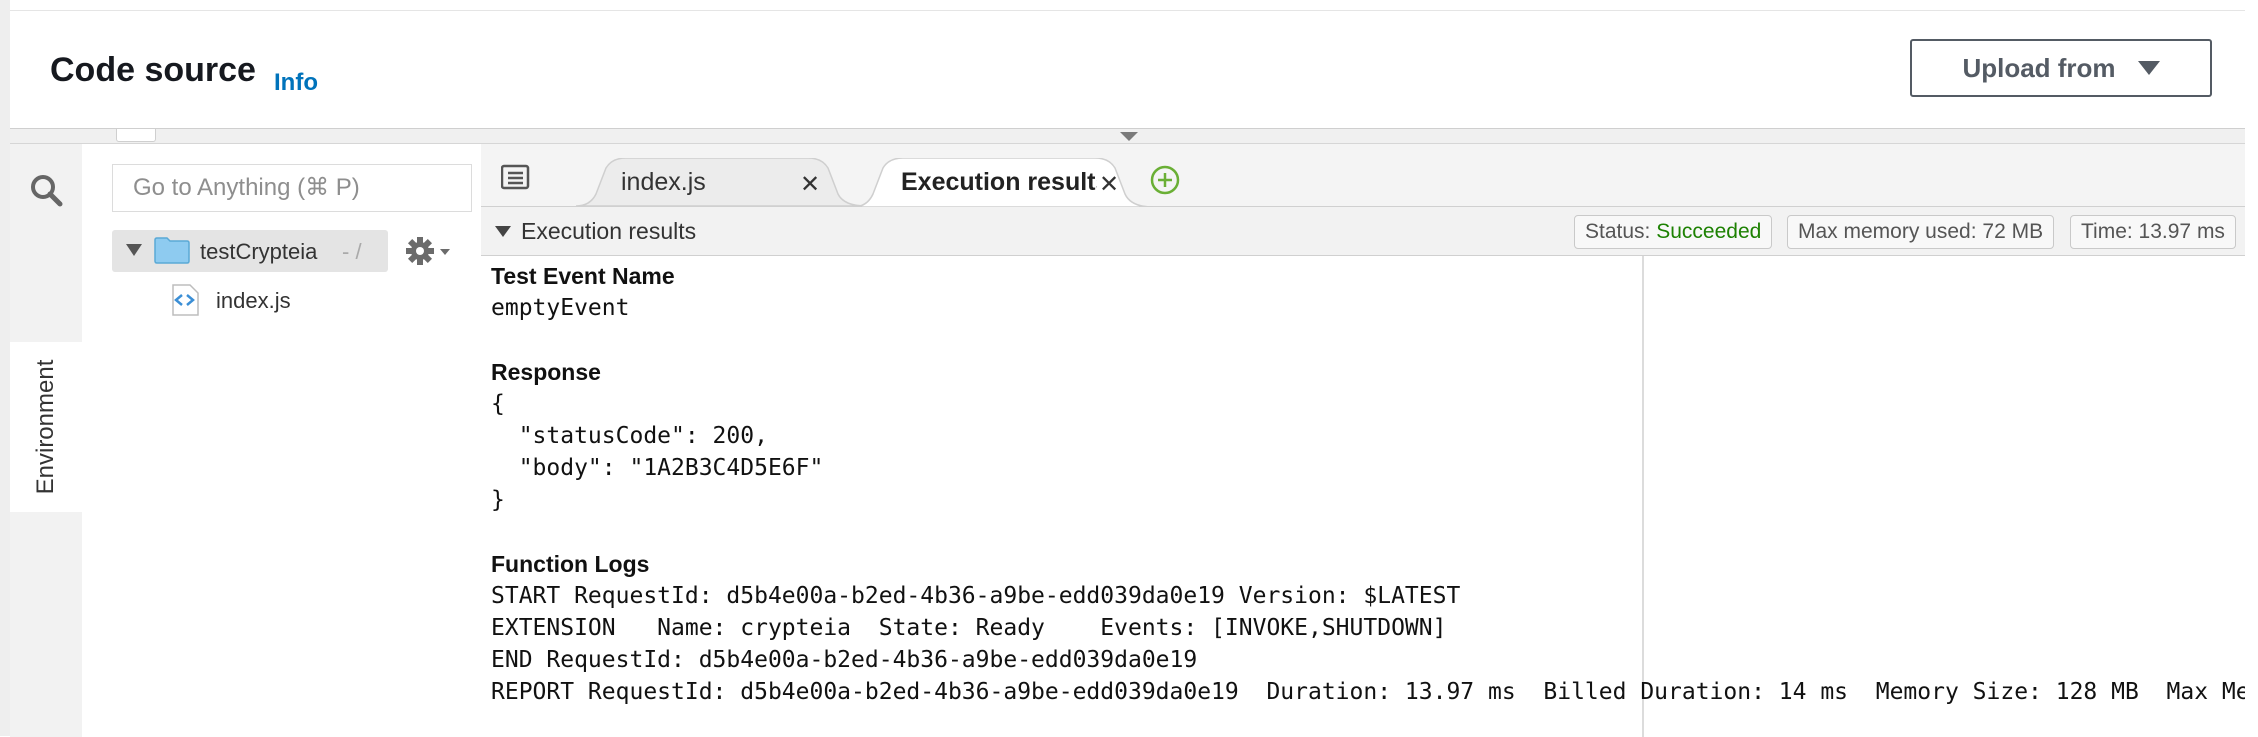 The image size is (2258, 737). I want to click on status-label: Status:, so click(1618, 231).